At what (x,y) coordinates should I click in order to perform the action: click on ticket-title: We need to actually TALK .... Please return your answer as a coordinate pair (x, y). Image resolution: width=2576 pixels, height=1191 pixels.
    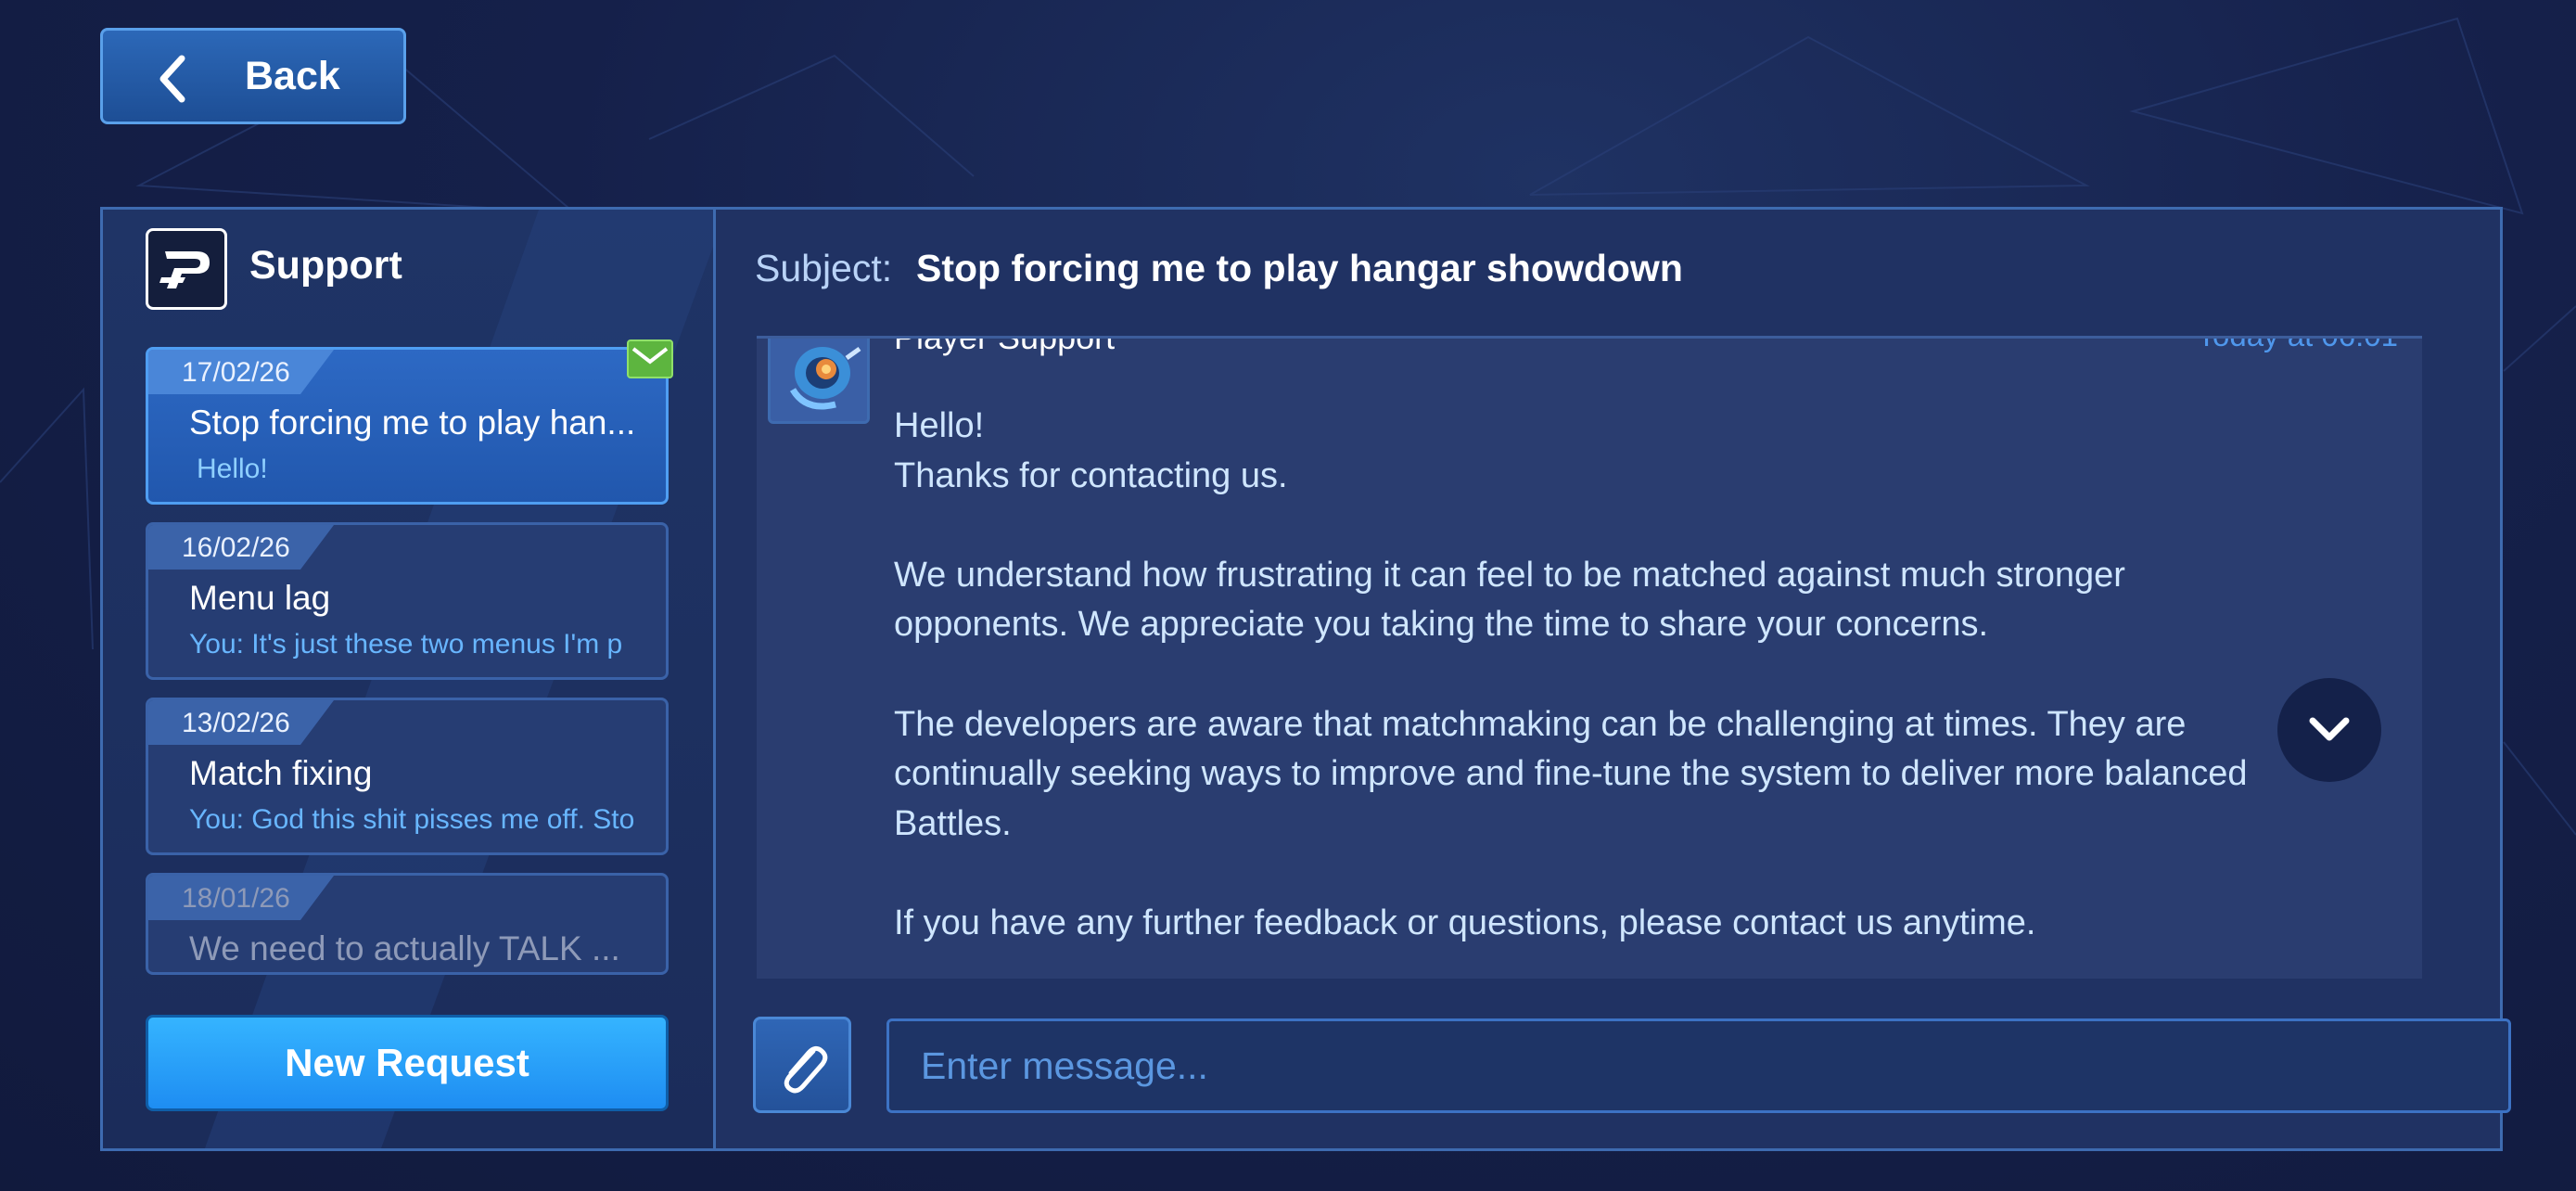
    Looking at the image, I should click on (405, 948).